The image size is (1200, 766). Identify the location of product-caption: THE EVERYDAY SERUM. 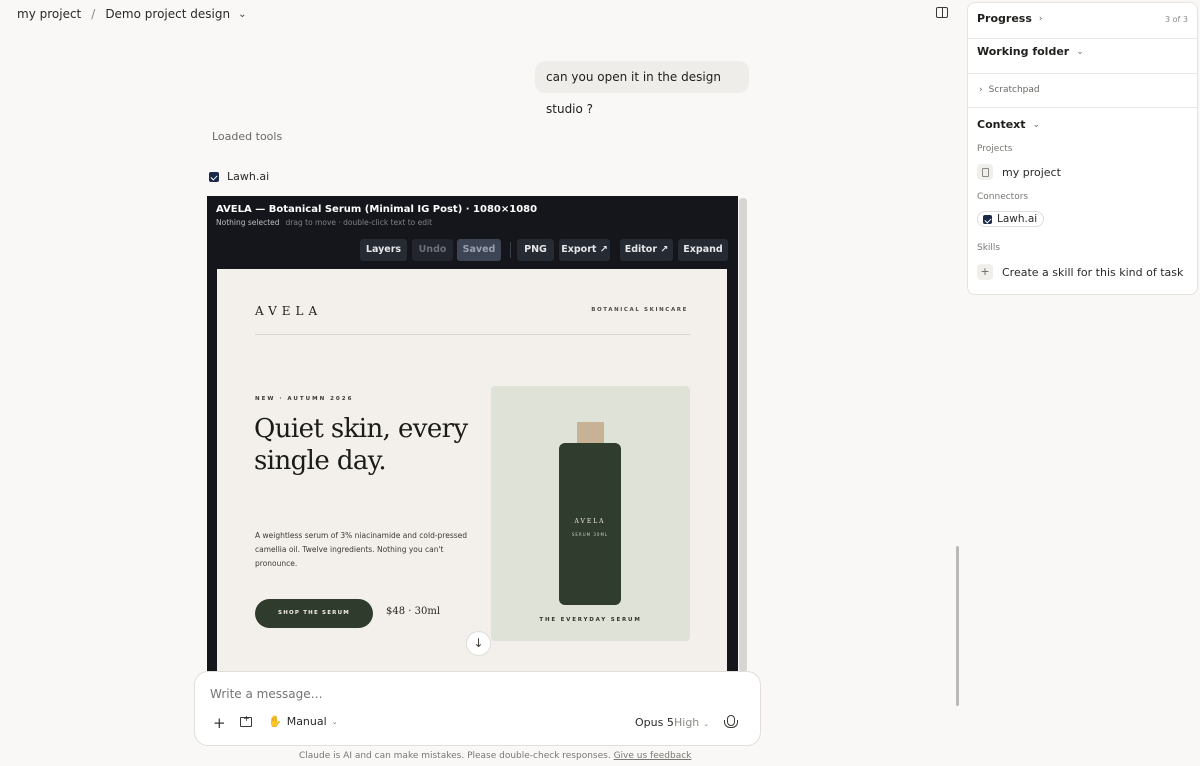
(590, 620).